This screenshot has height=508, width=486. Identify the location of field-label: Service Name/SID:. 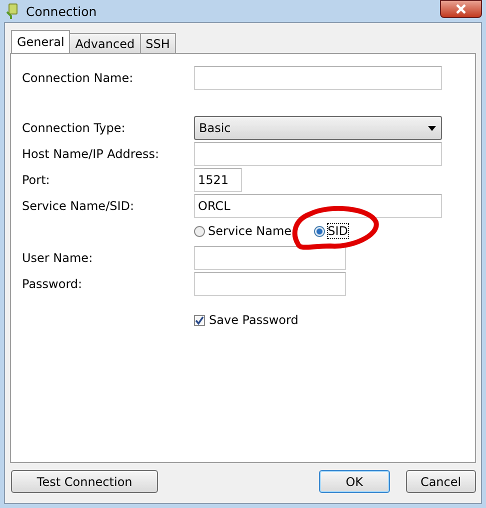
(79, 206).